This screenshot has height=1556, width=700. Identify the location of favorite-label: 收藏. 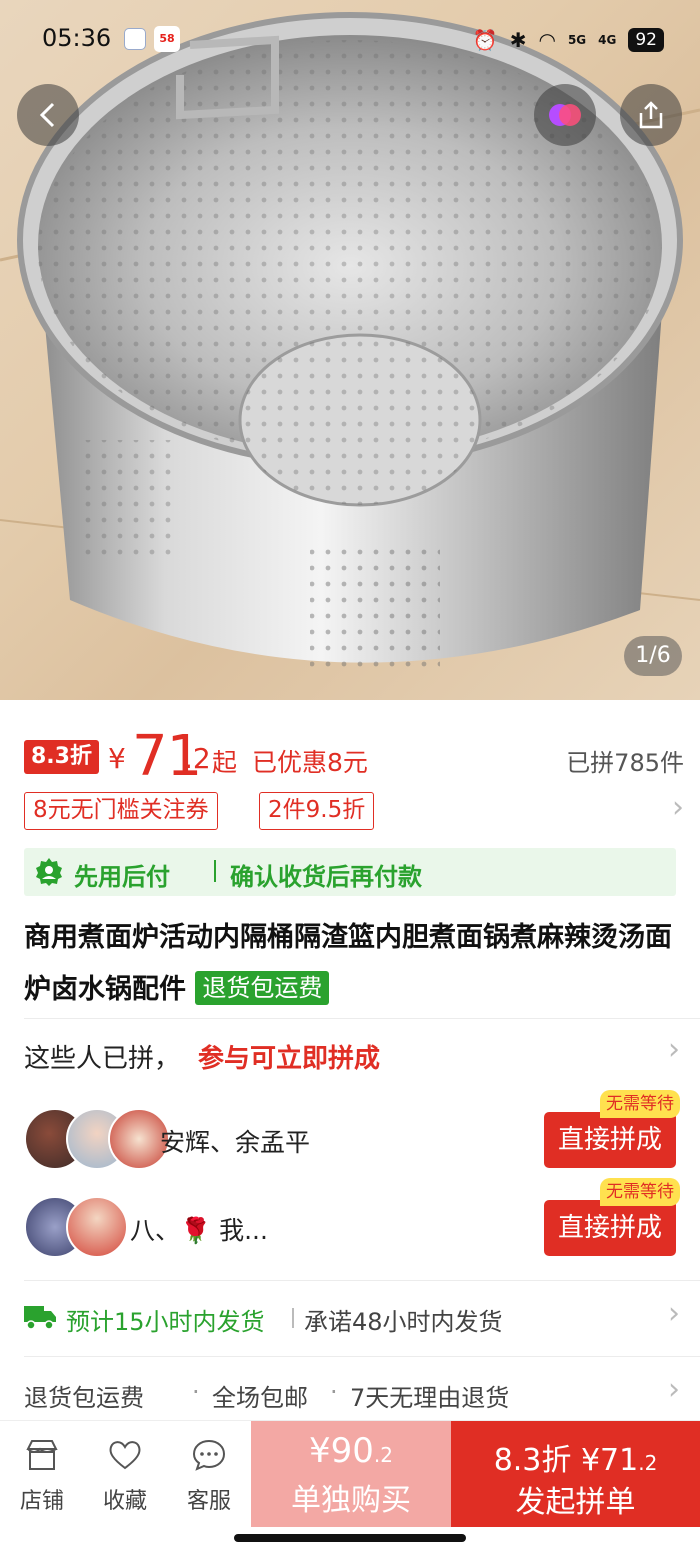
(124, 1501).